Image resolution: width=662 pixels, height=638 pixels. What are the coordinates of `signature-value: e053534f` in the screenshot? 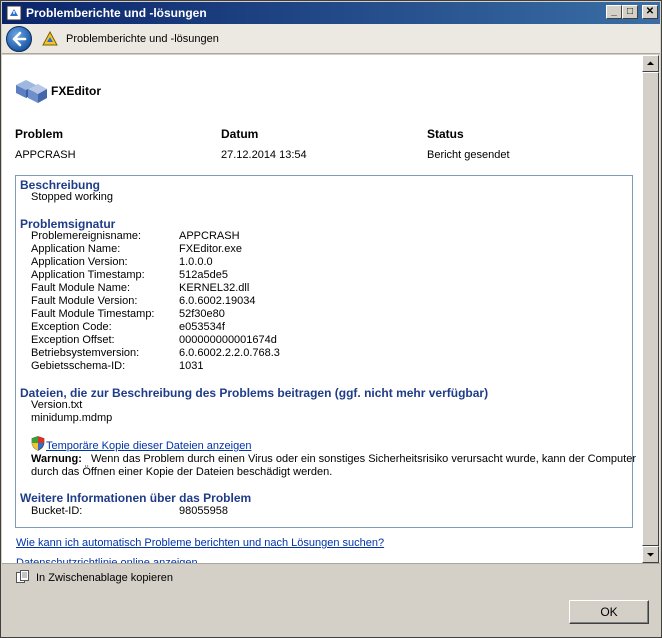 It's located at (202, 327).